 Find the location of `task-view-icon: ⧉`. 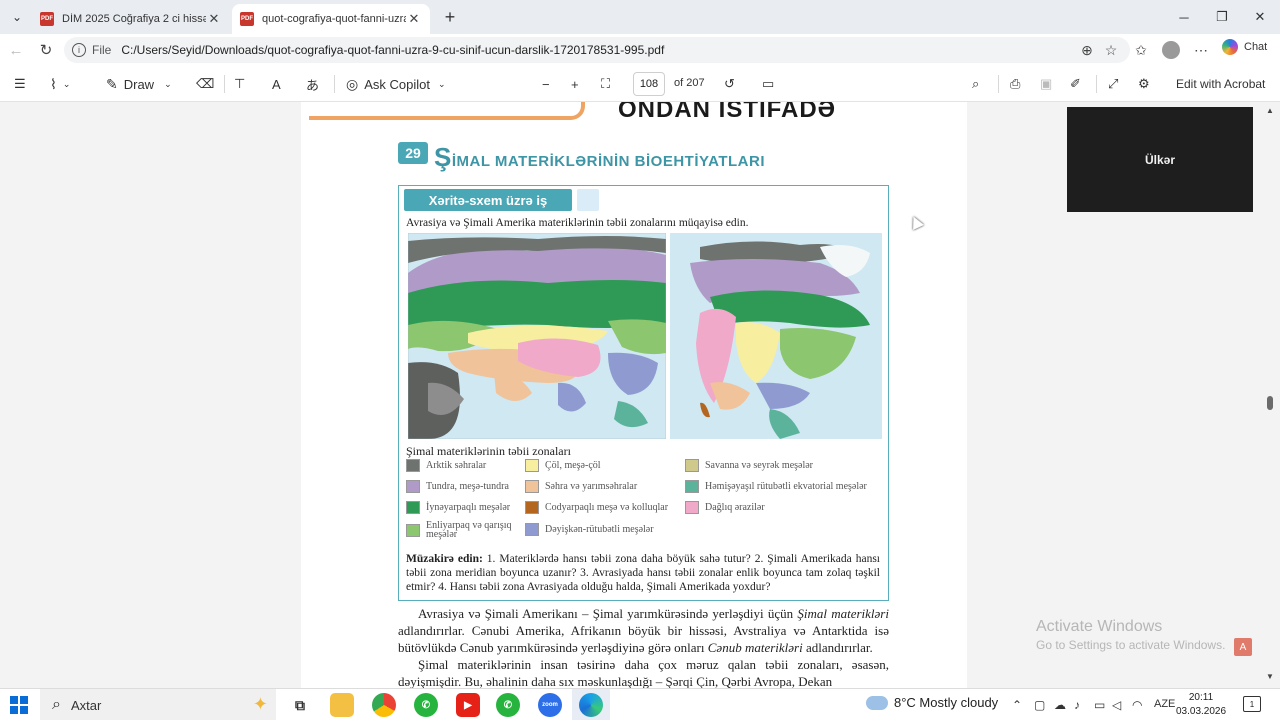

task-view-icon: ⧉ is located at coordinates (300, 705).